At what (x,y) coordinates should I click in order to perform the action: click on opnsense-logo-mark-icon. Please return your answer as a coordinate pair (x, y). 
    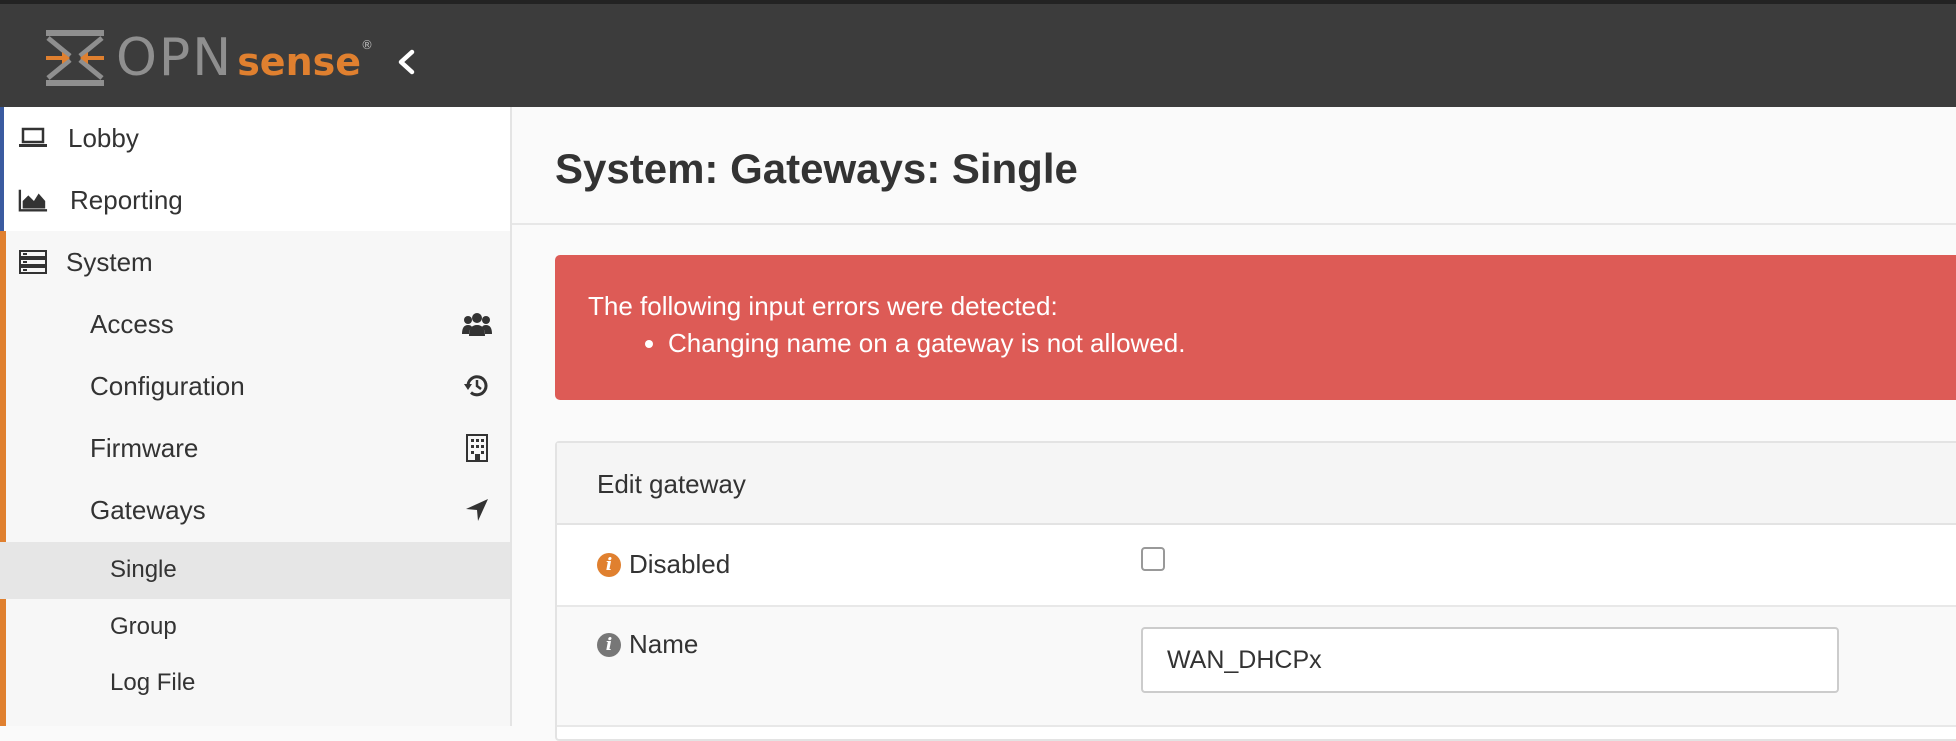
    Looking at the image, I should click on (75, 58).